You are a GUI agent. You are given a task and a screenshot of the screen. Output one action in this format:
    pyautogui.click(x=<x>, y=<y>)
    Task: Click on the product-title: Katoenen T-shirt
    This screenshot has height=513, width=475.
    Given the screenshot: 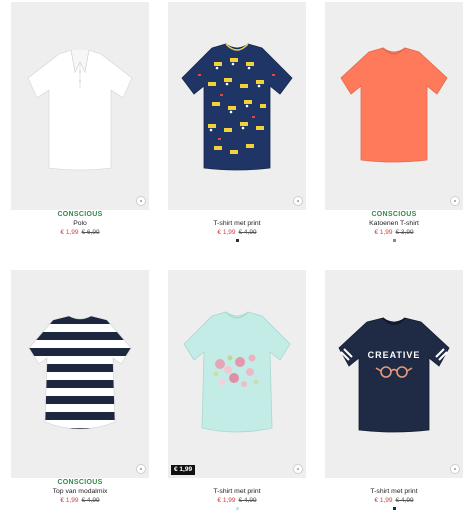 What is the action you would take?
    pyautogui.click(x=394, y=224)
    